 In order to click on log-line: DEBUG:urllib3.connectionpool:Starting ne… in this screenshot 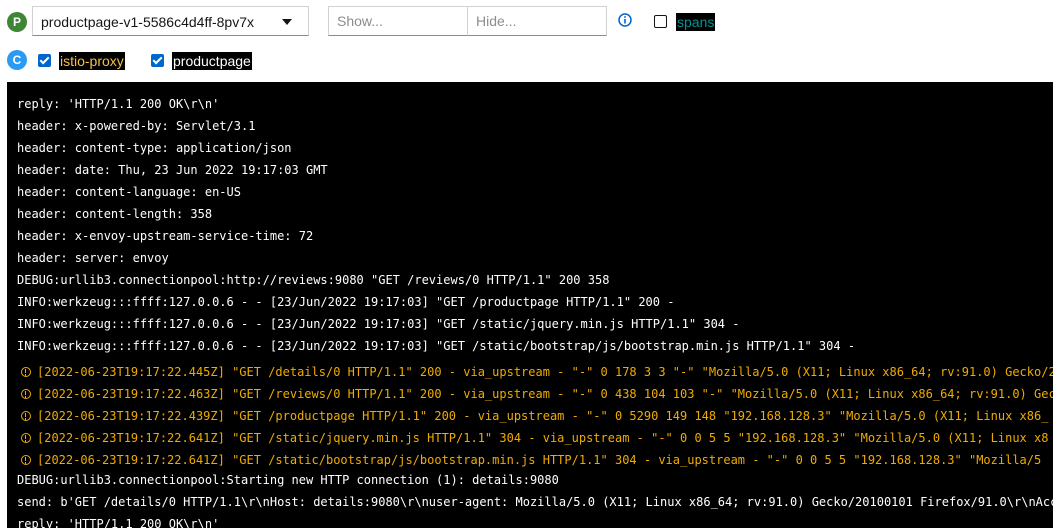, I will do `click(288, 480)`.